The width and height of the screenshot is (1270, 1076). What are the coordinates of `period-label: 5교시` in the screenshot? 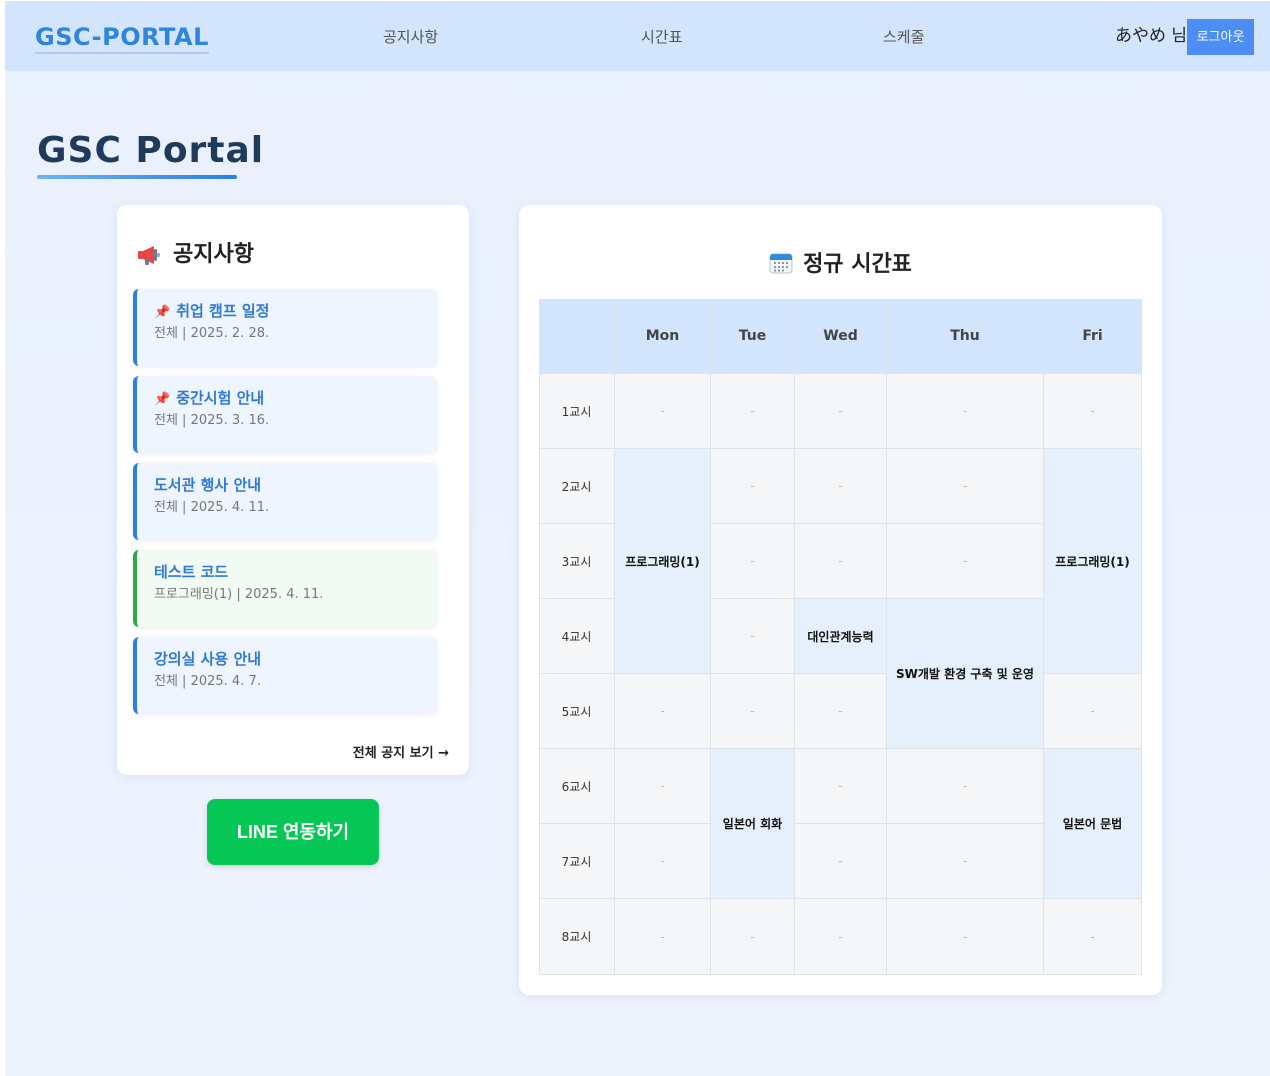 It's located at (577, 711).